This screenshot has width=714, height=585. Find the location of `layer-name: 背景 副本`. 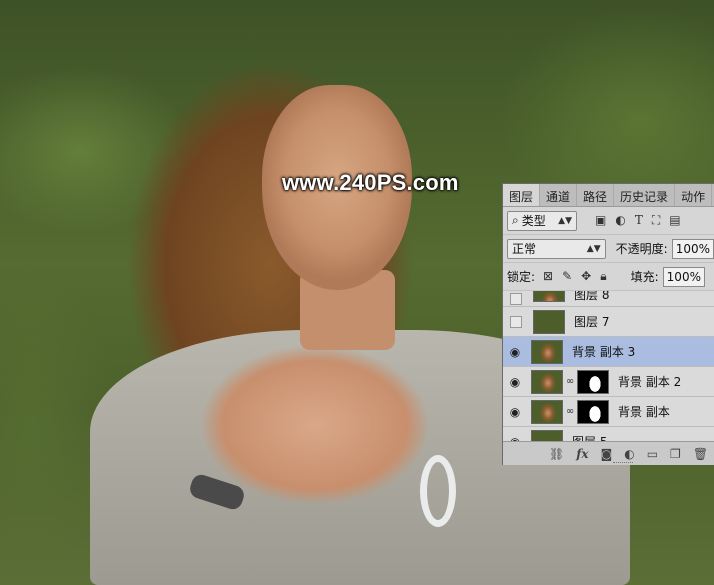

layer-name: 背景 副本 is located at coordinates (644, 412).